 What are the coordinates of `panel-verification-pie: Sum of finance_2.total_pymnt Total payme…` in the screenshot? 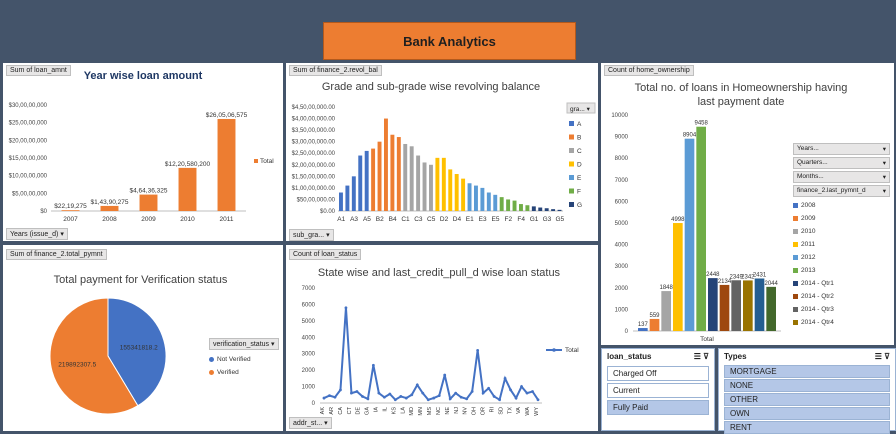 It's located at (143, 338).